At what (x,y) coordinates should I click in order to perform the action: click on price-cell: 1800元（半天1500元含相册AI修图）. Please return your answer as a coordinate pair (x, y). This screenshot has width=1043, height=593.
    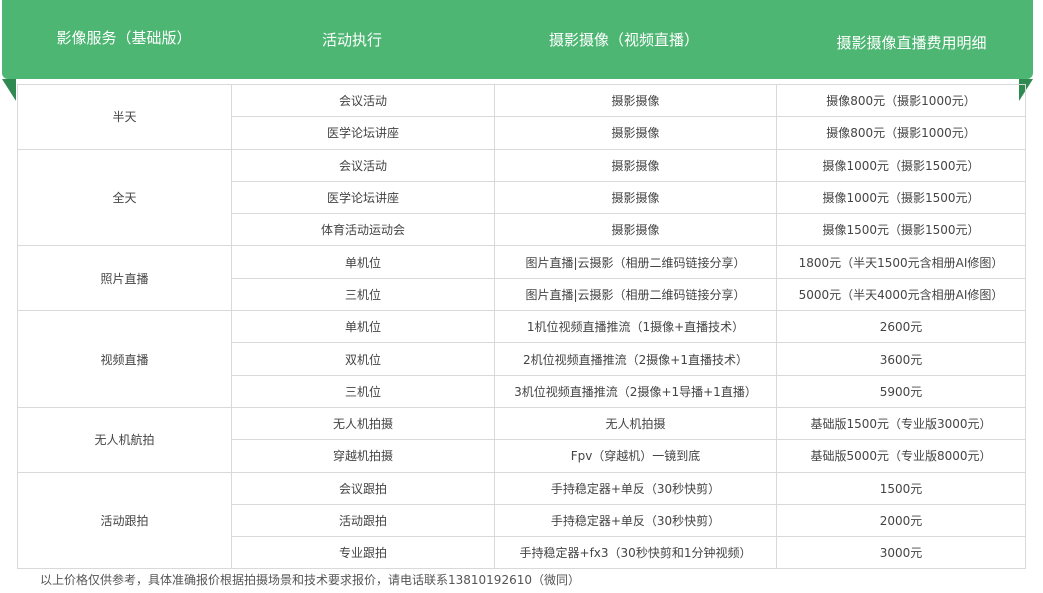
    Looking at the image, I should click on (901, 262).